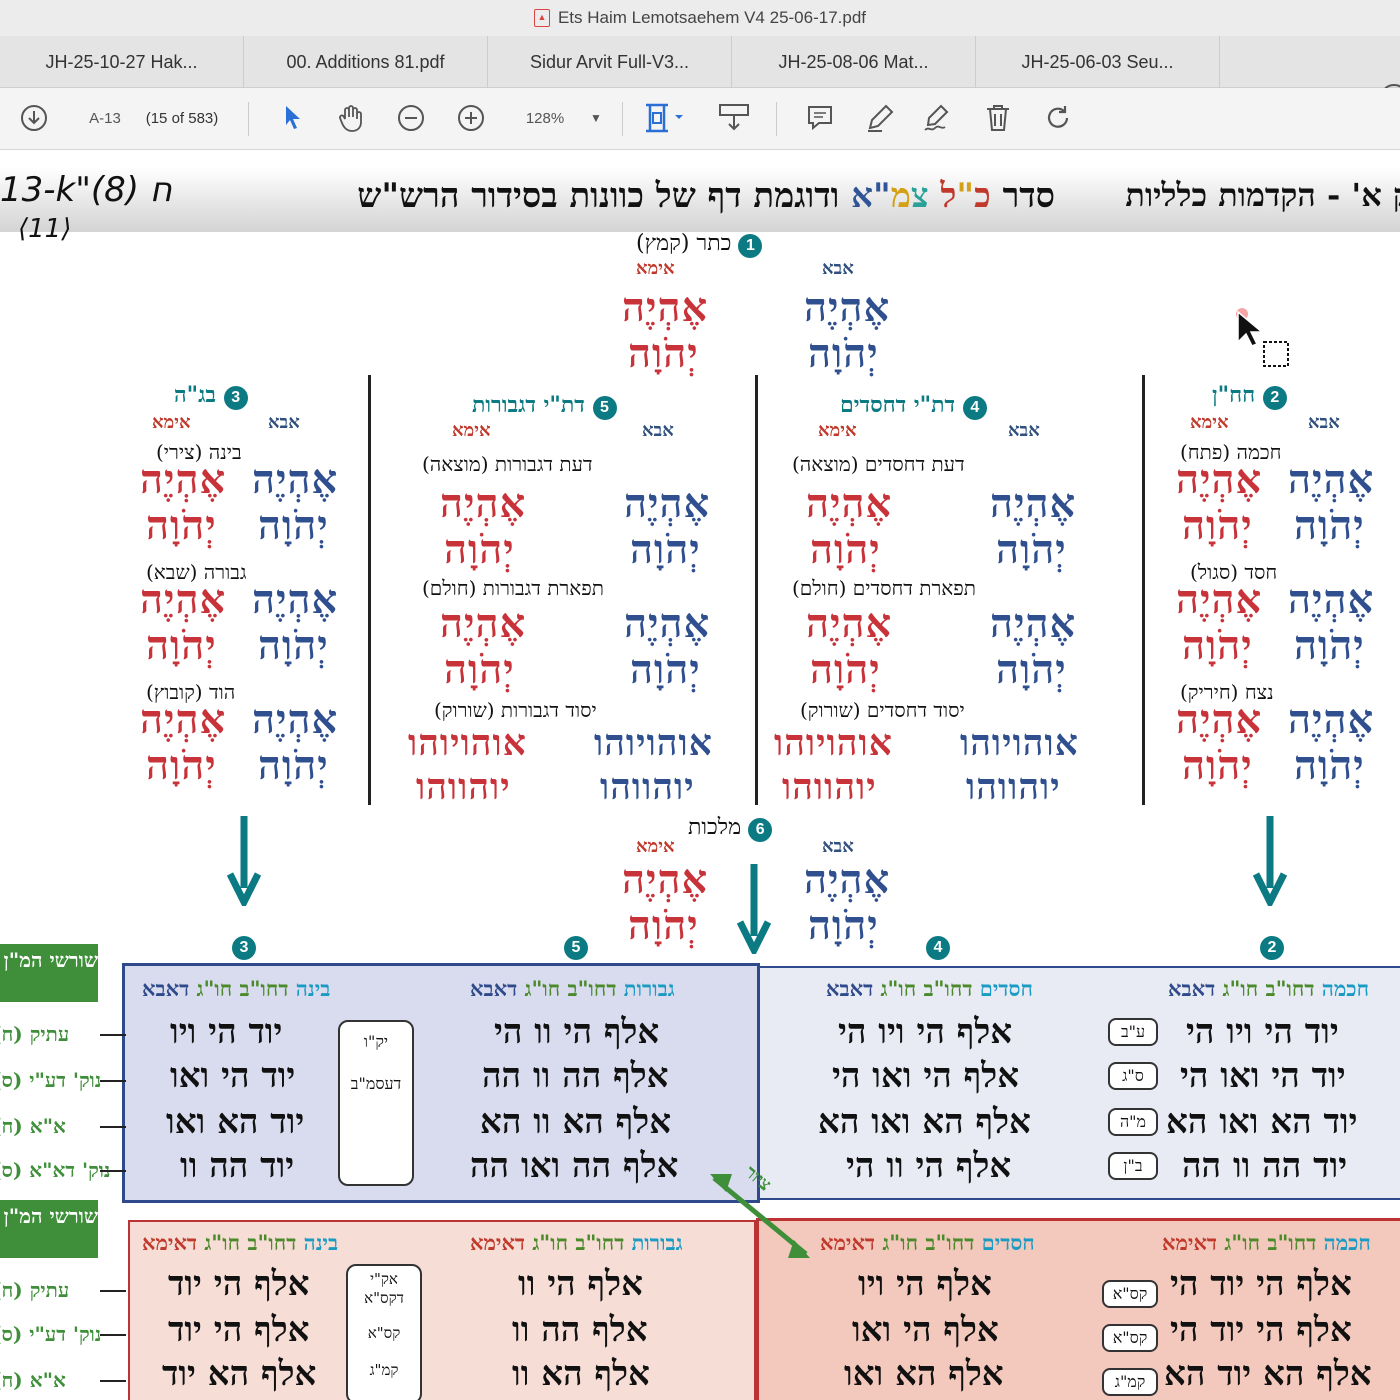  Describe the element at coordinates (1019, 743) in the screenshot. I see `abba-yesod-name: אוהויוהו` at that location.